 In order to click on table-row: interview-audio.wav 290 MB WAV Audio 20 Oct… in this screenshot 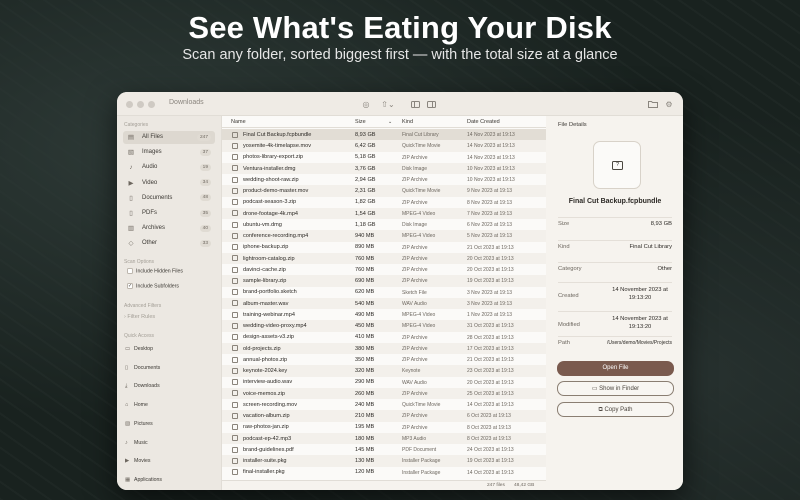, I will do `click(384, 382)`.